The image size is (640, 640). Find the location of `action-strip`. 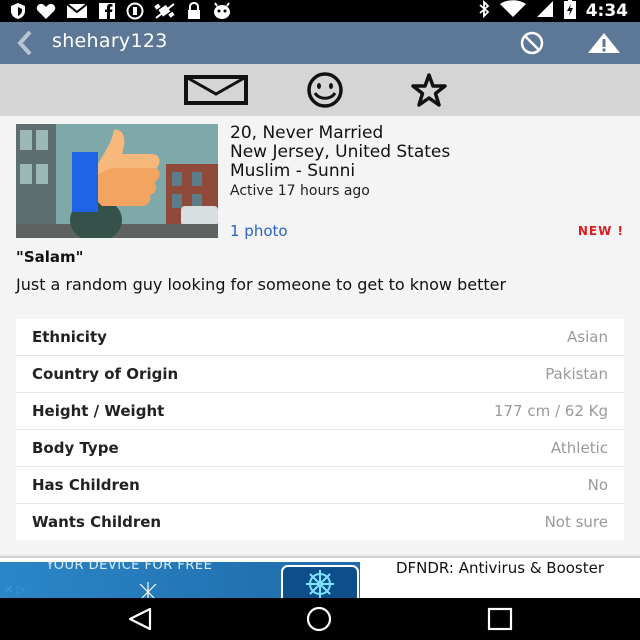

action-strip is located at coordinates (320, 90).